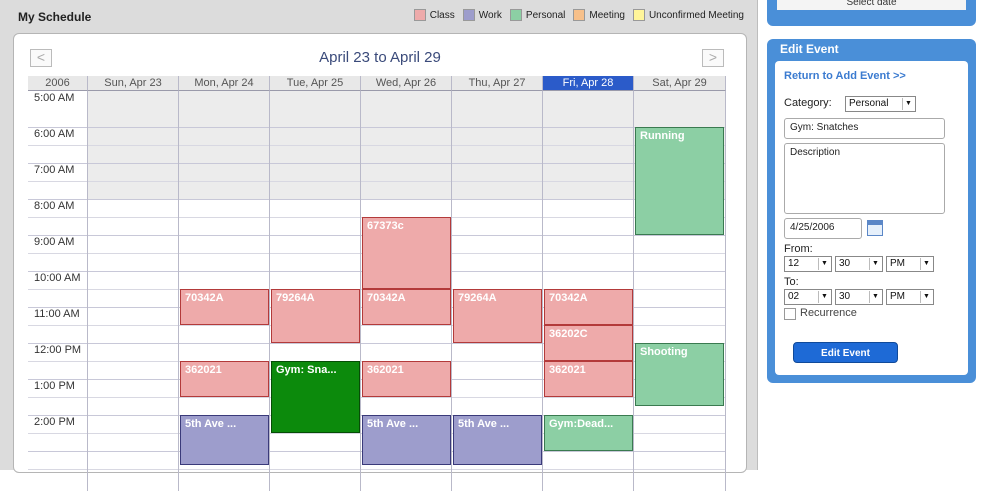  I want to click on legend-label-meeting: Meeting, so click(607, 15).